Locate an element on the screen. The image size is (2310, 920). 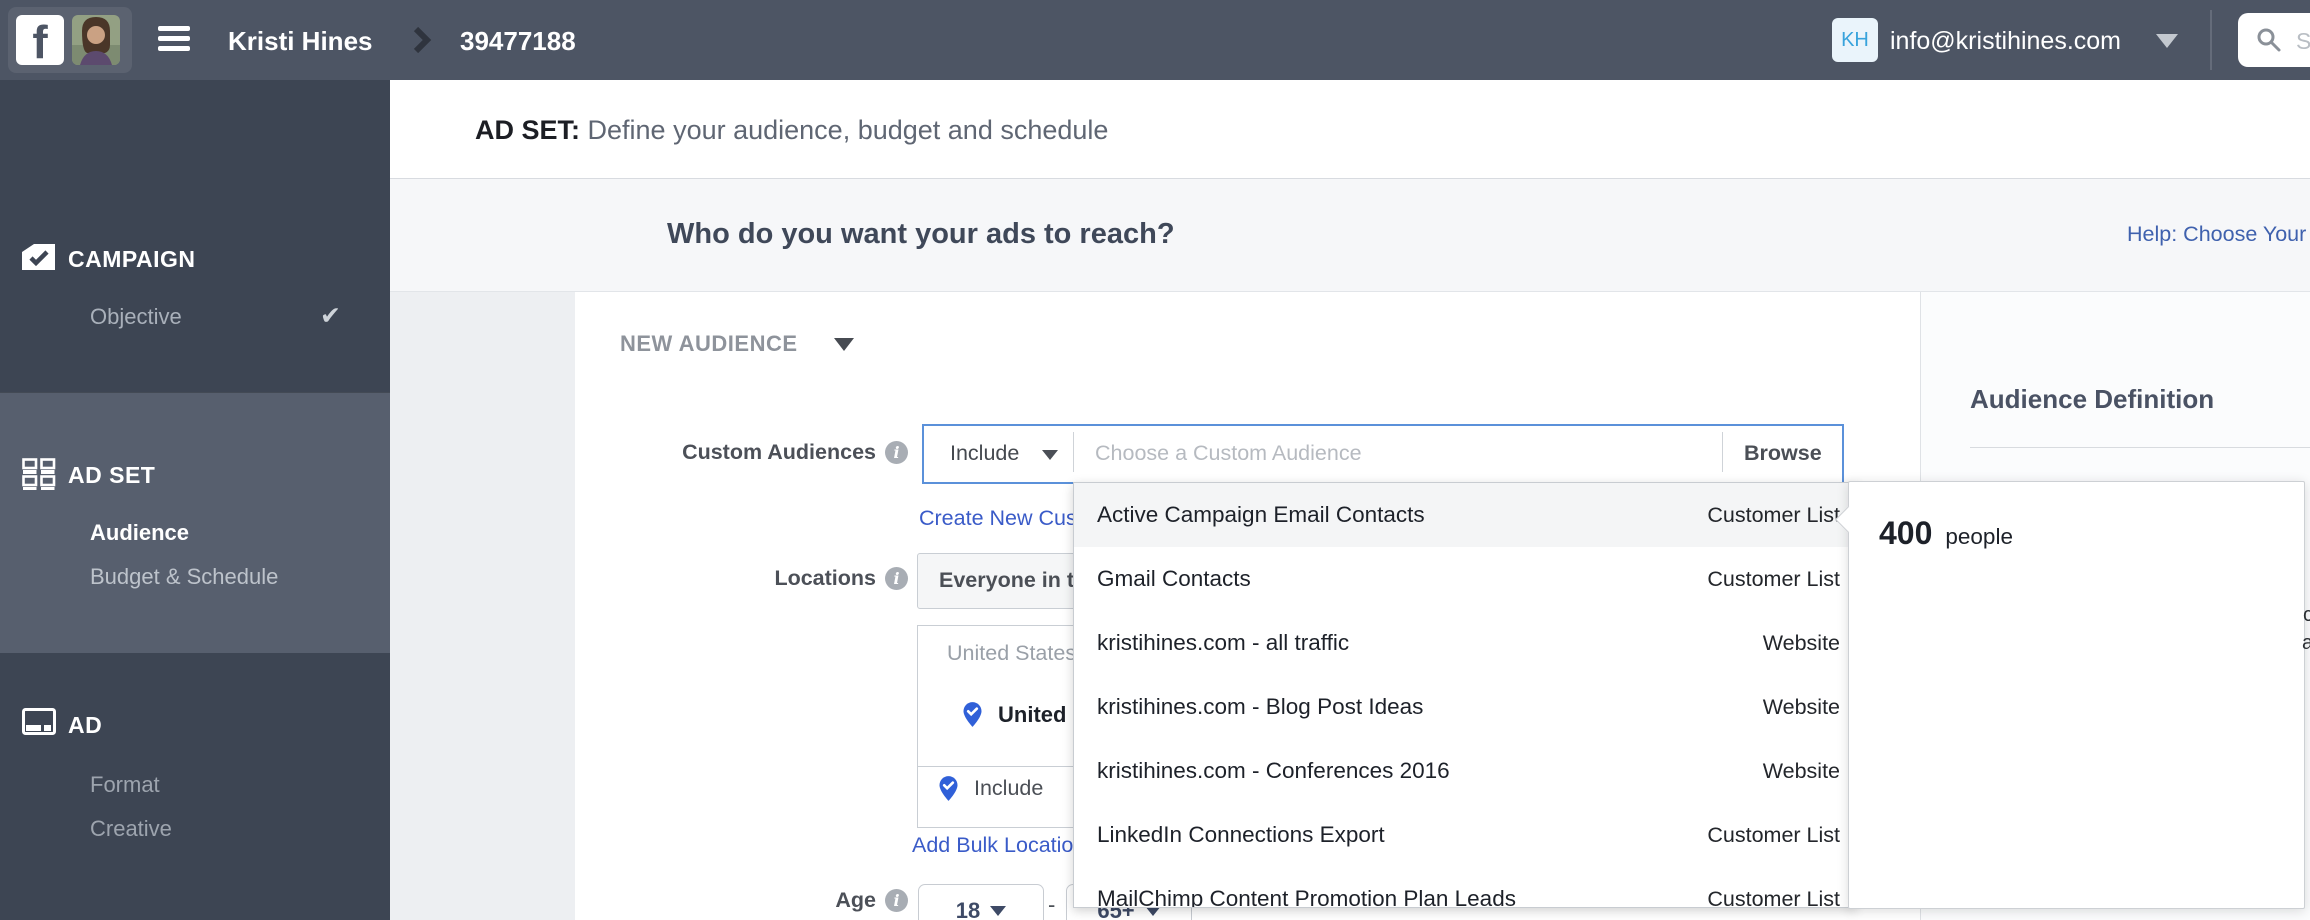
audience-option: Gmail Contacts Customer List is located at coordinates (1464, 579).